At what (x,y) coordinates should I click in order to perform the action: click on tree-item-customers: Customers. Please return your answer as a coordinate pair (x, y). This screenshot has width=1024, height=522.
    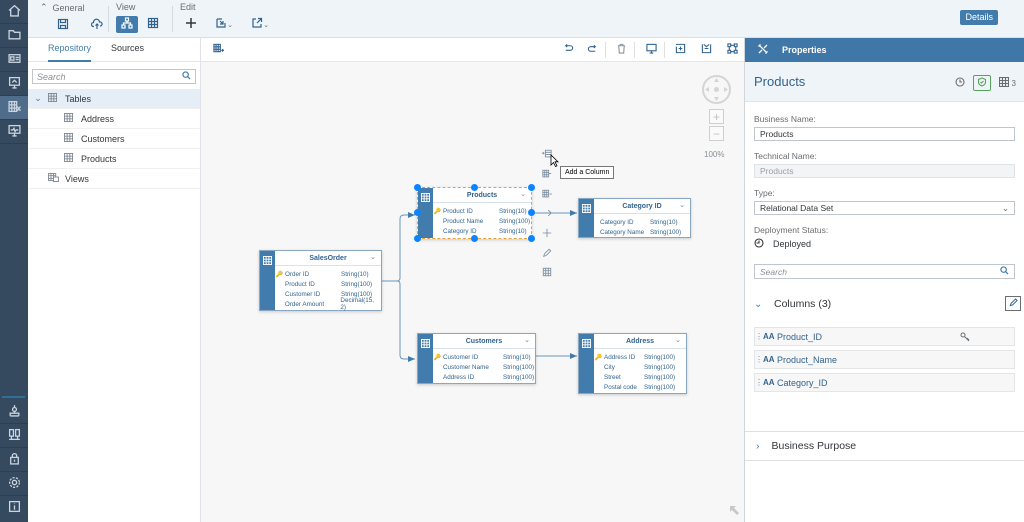
    Looking at the image, I should click on (114, 139).